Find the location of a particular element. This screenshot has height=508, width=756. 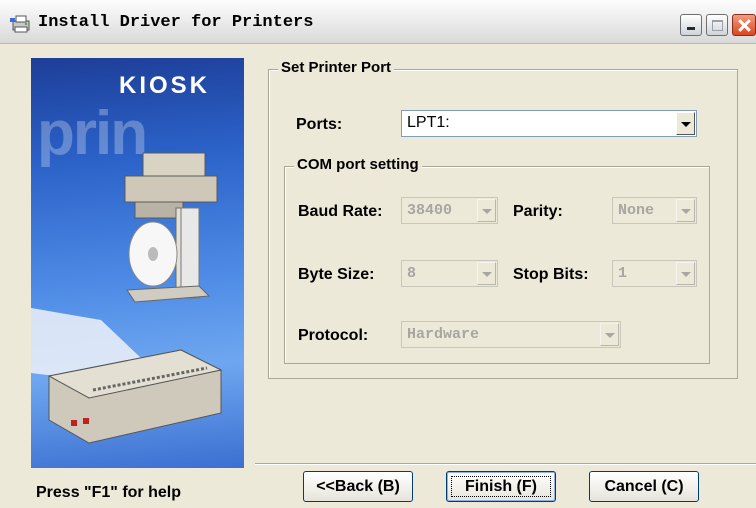

finish-button: Finish (F) is located at coordinates (501, 486).